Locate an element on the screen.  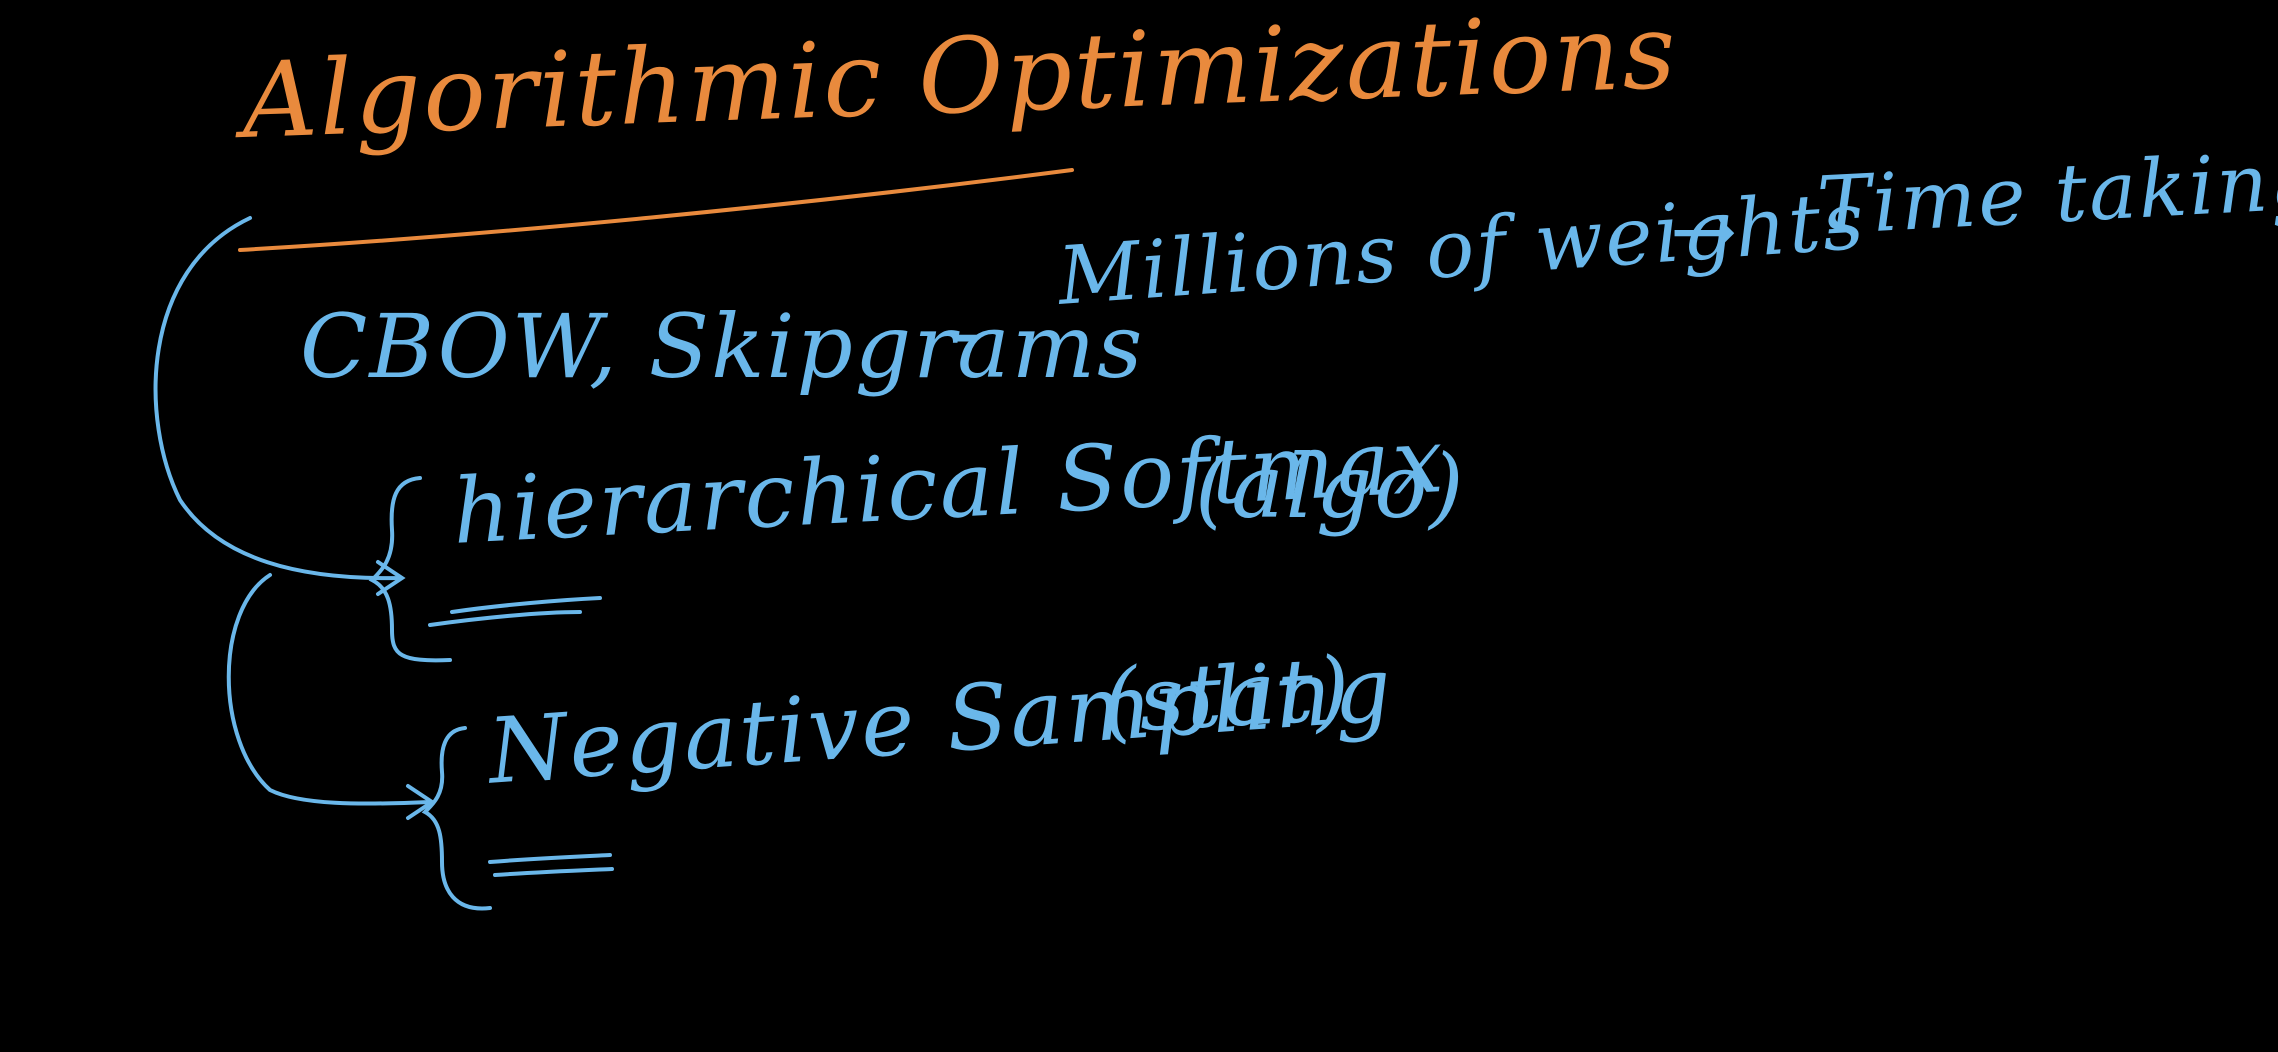
method-hierarchical-tag: (algo) is located at coordinates (1330, 486).